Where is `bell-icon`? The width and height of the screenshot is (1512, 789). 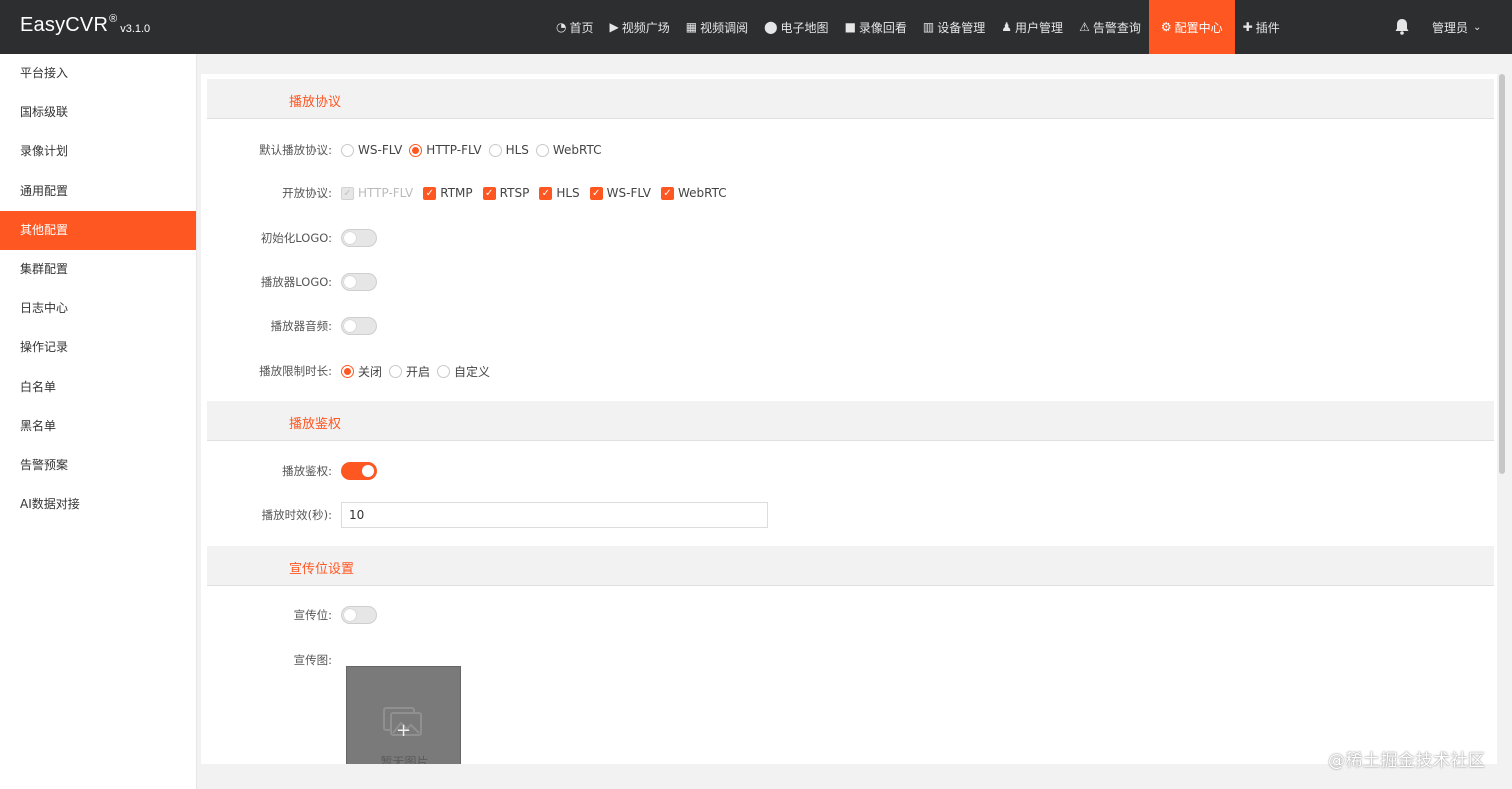
bell-icon is located at coordinates (1402, 27).